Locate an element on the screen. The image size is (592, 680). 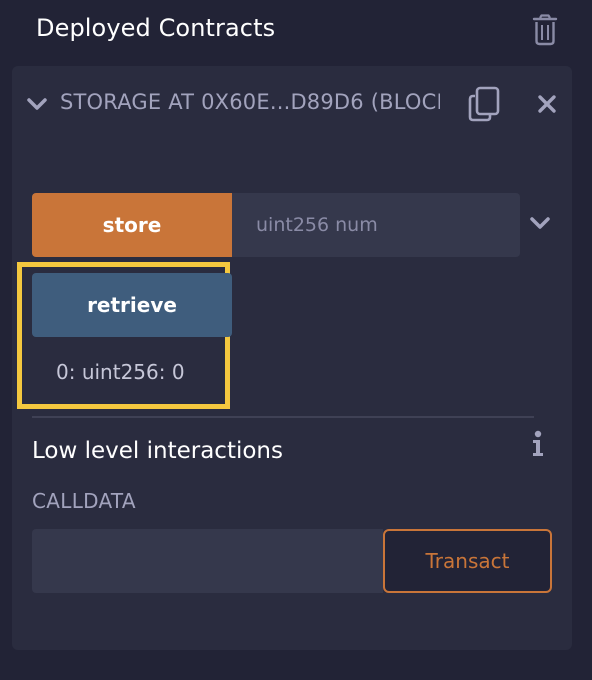
section-title: Deployed Contracts is located at coordinates (156, 28).